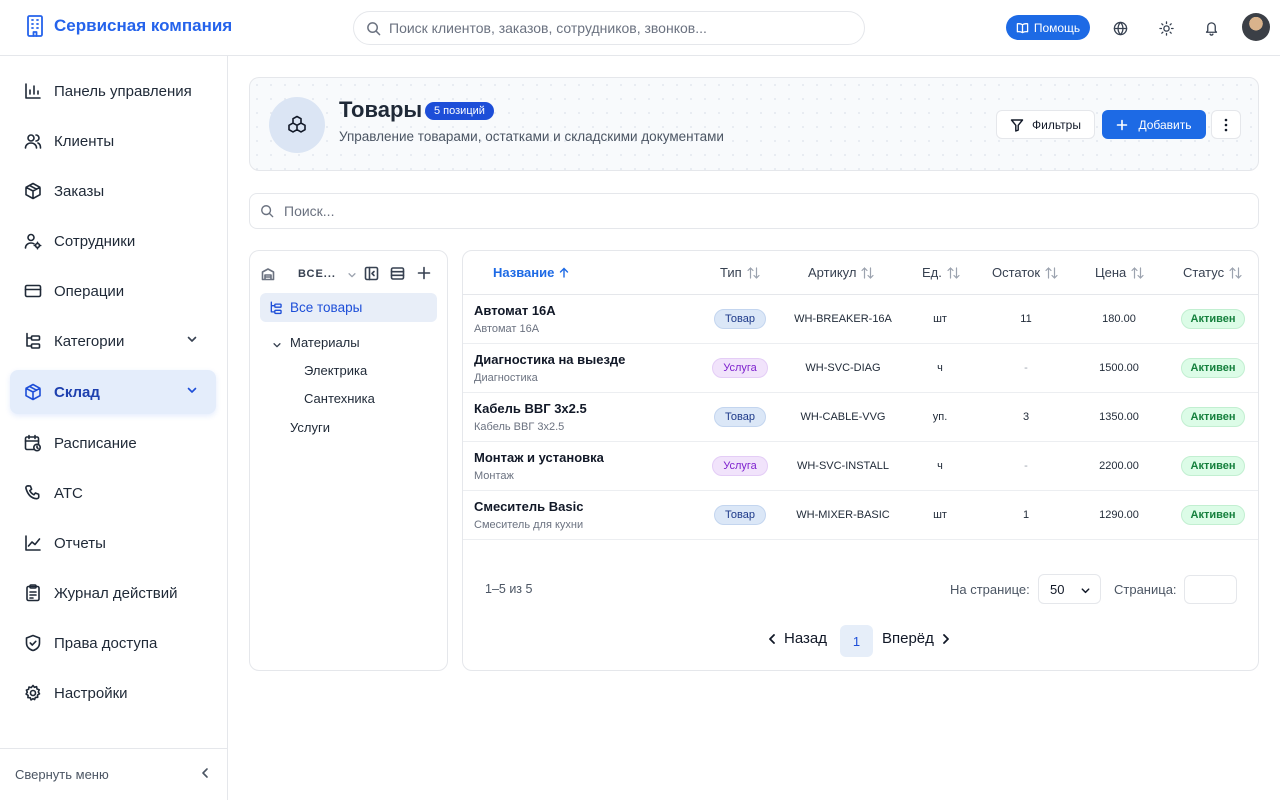  What do you see at coordinates (114, 774) in the screenshot?
I see `collapse-menu-button: Свернуть меню` at bounding box center [114, 774].